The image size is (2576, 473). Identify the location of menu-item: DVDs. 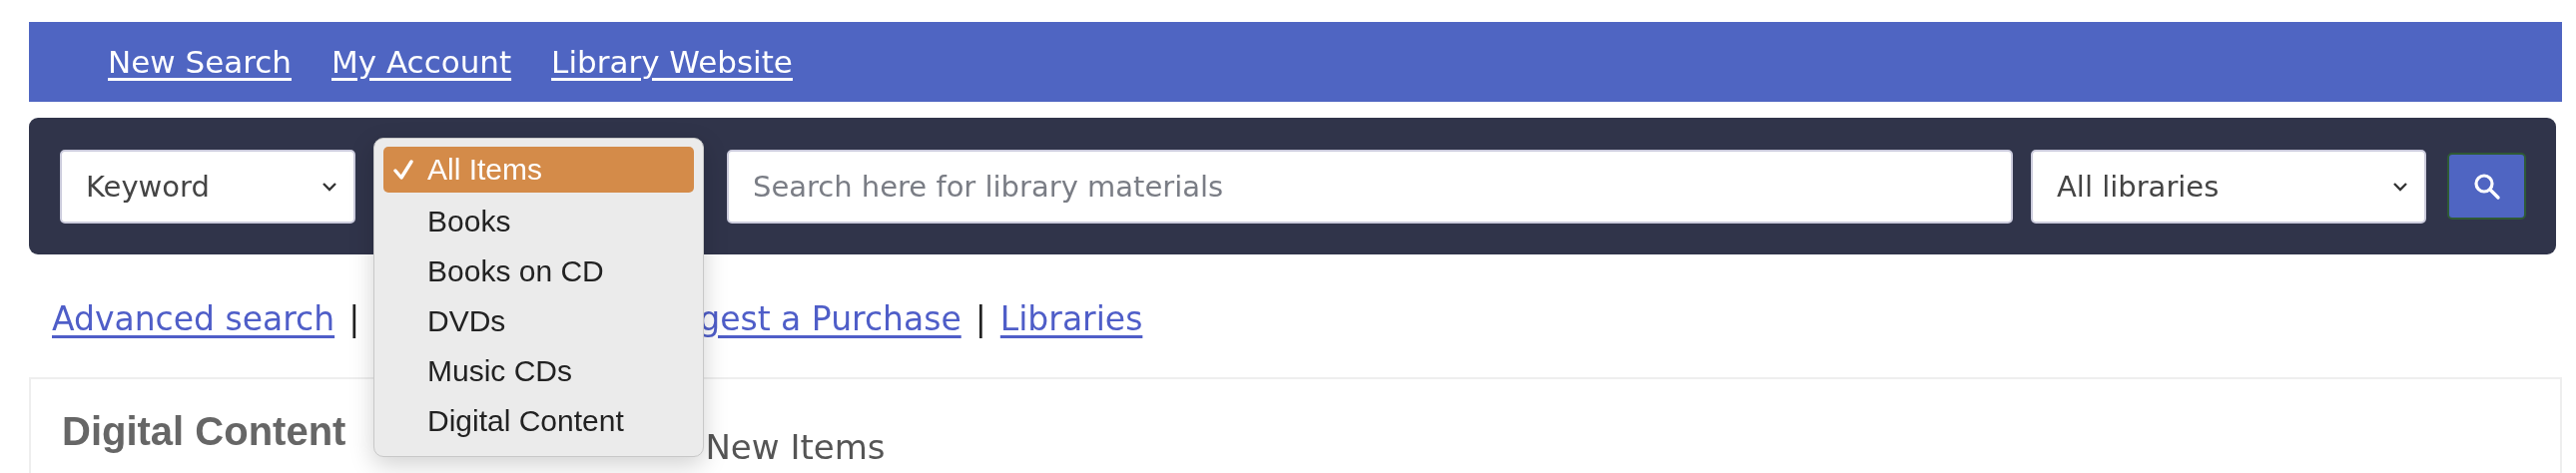
(538, 321).